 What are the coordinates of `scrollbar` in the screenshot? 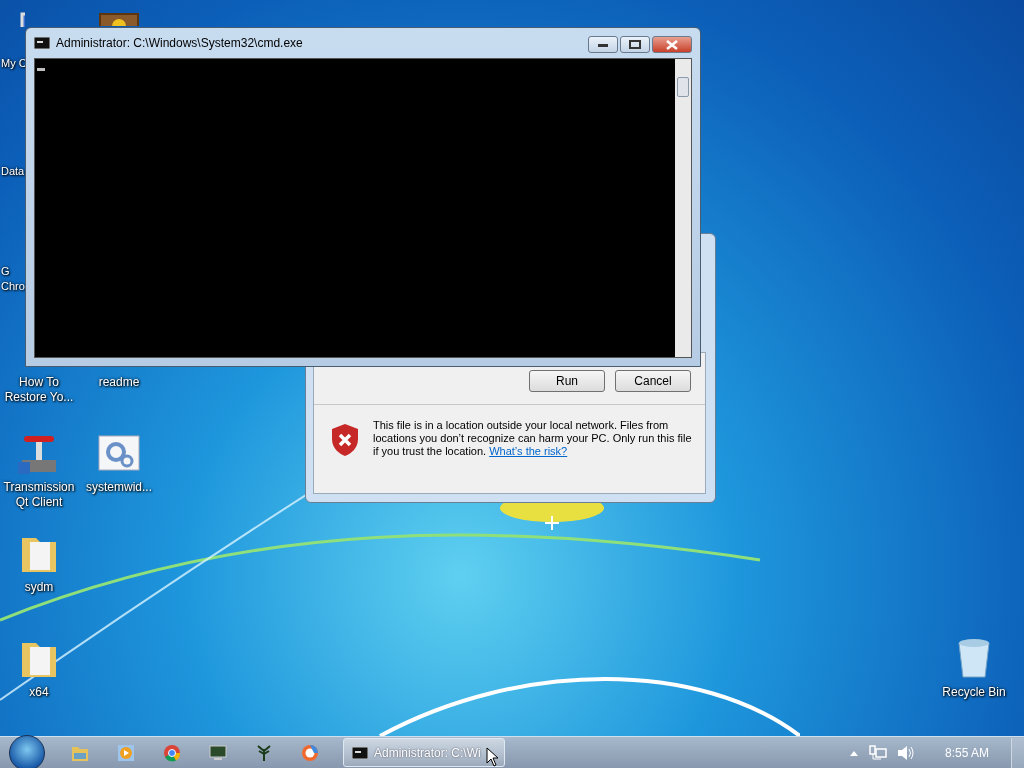 It's located at (683, 208).